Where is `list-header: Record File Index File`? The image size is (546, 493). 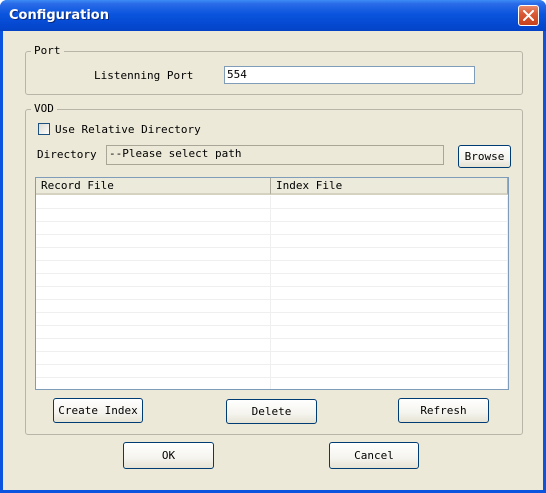
list-header: Record File Index File is located at coordinates (272, 186).